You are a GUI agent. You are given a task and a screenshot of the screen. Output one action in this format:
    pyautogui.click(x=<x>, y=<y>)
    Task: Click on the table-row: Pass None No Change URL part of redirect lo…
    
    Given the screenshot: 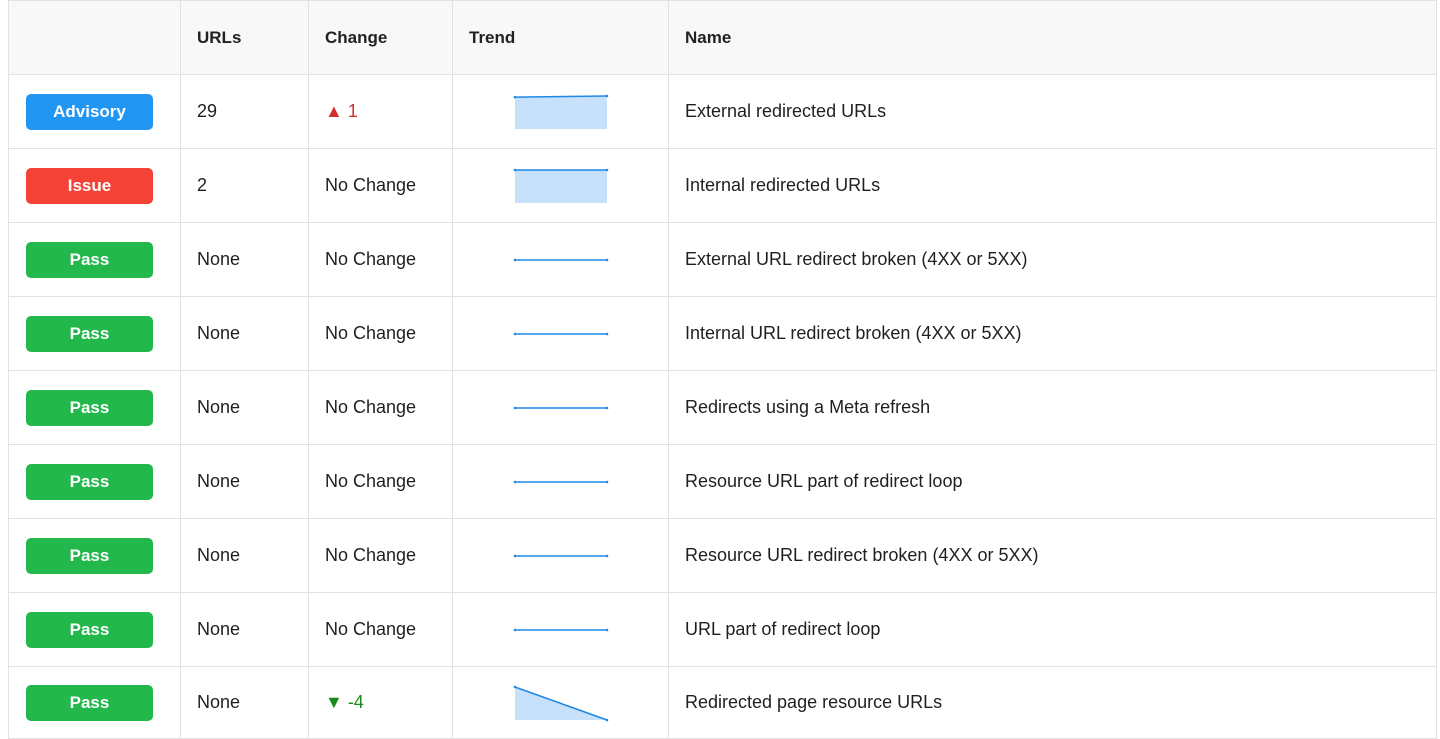 What is the action you would take?
    pyautogui.click(x=722, y=629)
    